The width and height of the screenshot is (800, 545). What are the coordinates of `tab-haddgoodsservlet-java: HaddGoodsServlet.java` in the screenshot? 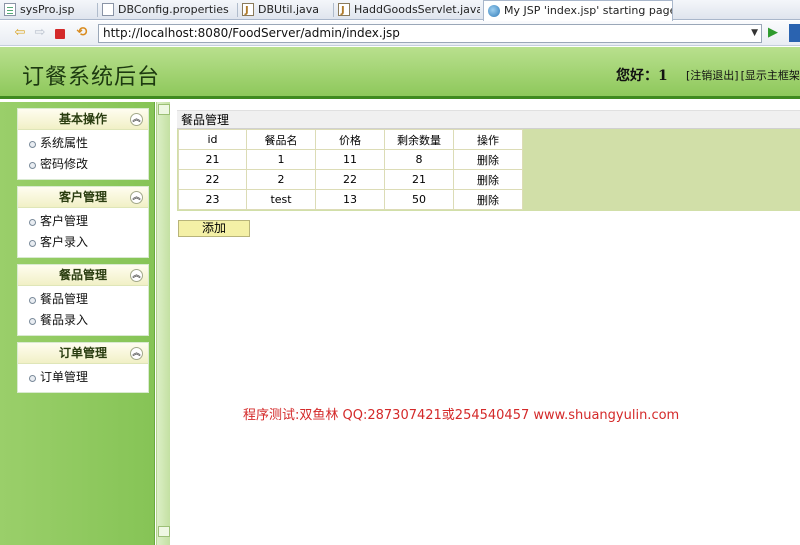 It's located at (407, 10).